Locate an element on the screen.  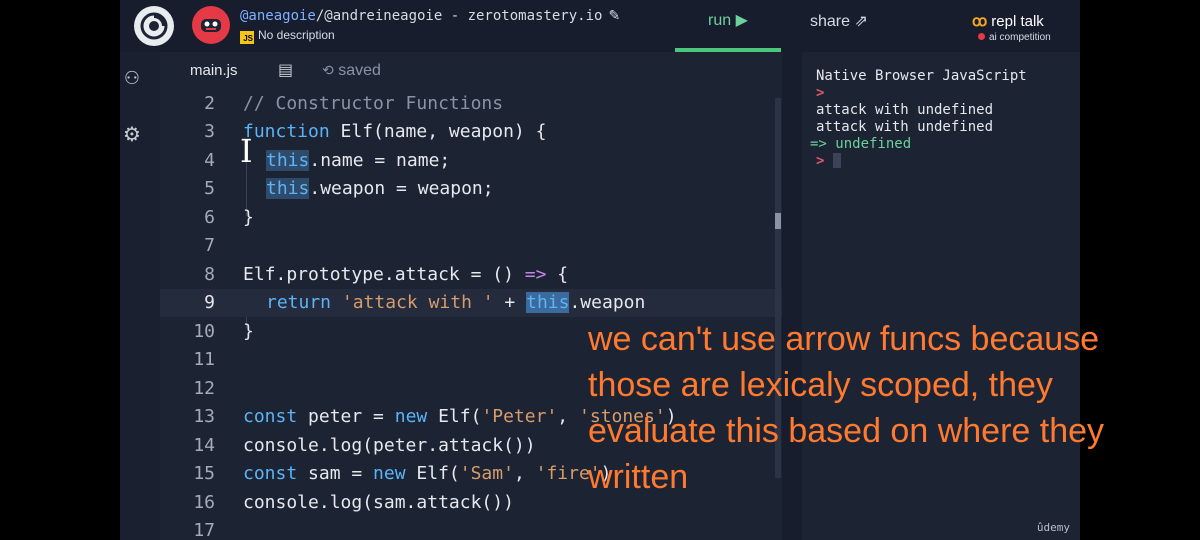
line-number: 3 is located at coordinates (209, 131).